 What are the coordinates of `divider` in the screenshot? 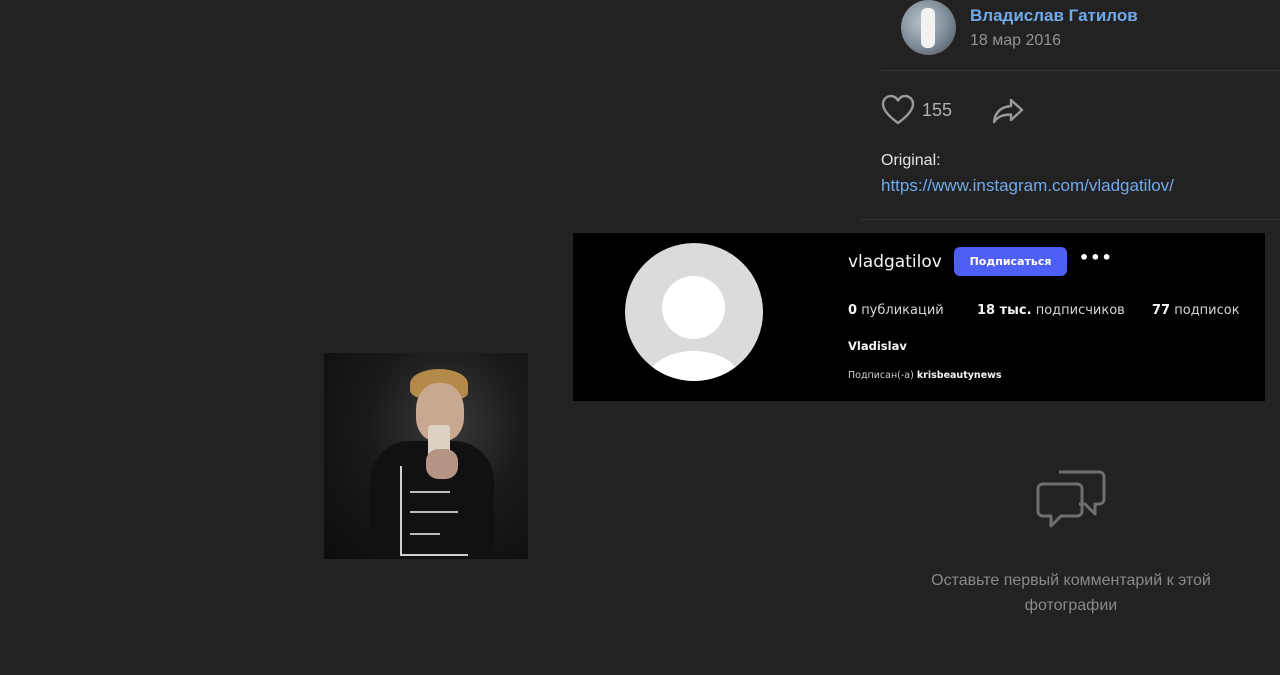 It's located at (1070, 219).